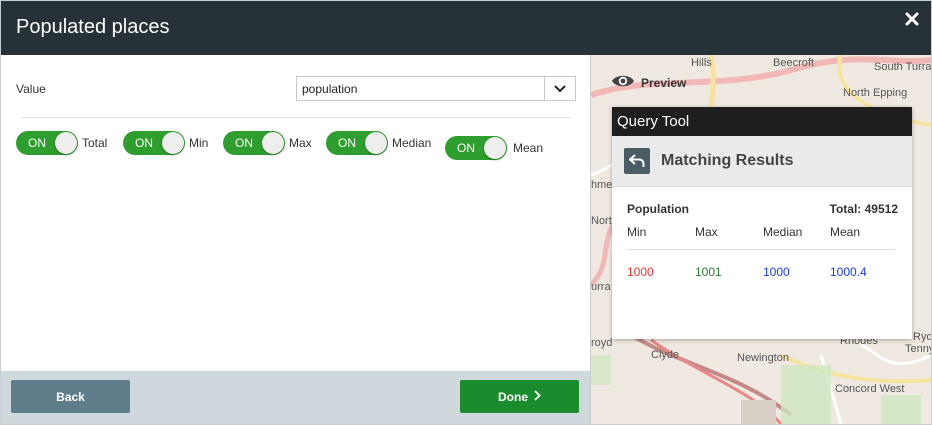 The image size is (932, 425). I want to click on done-button-label: Done, so click(513, 396).